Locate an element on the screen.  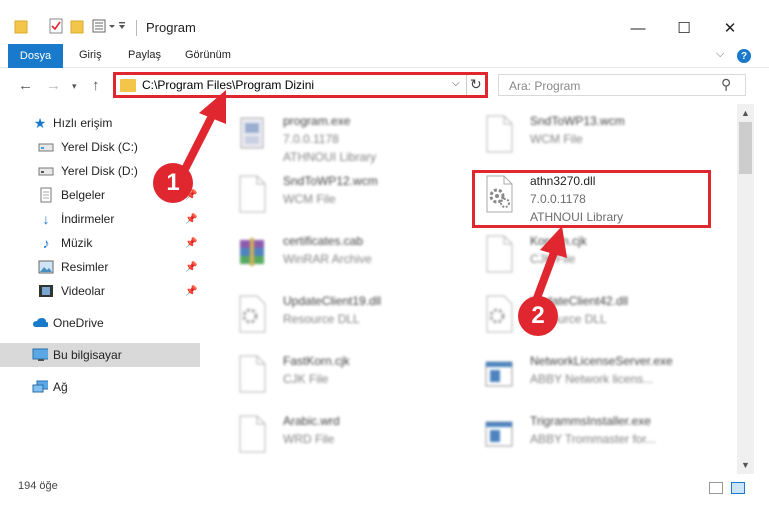
forward-arrow-icon: → is located at coordinates (53, 85).